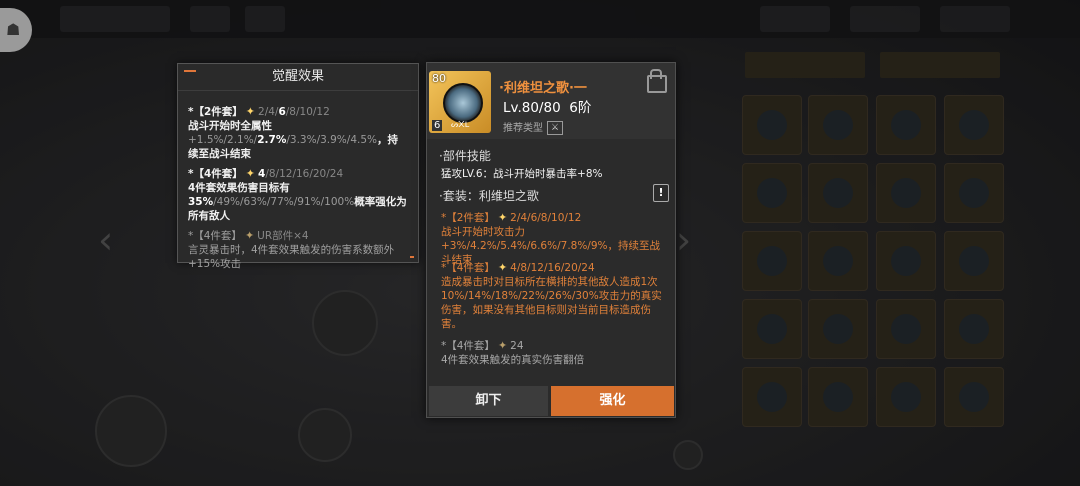  Describe the element at coordinates (543, 88) in the screenshot. I see `item-name: ·利维坦之歌·一` at that location.